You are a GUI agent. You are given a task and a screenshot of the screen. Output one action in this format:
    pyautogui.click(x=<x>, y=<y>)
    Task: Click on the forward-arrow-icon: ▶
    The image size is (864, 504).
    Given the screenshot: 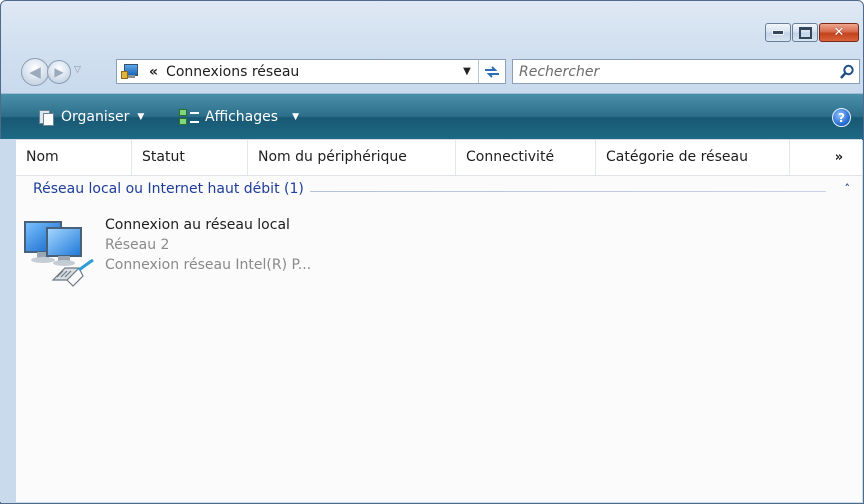 What is the action you would take?
    pyautogui.click(x=59, y=72)
    